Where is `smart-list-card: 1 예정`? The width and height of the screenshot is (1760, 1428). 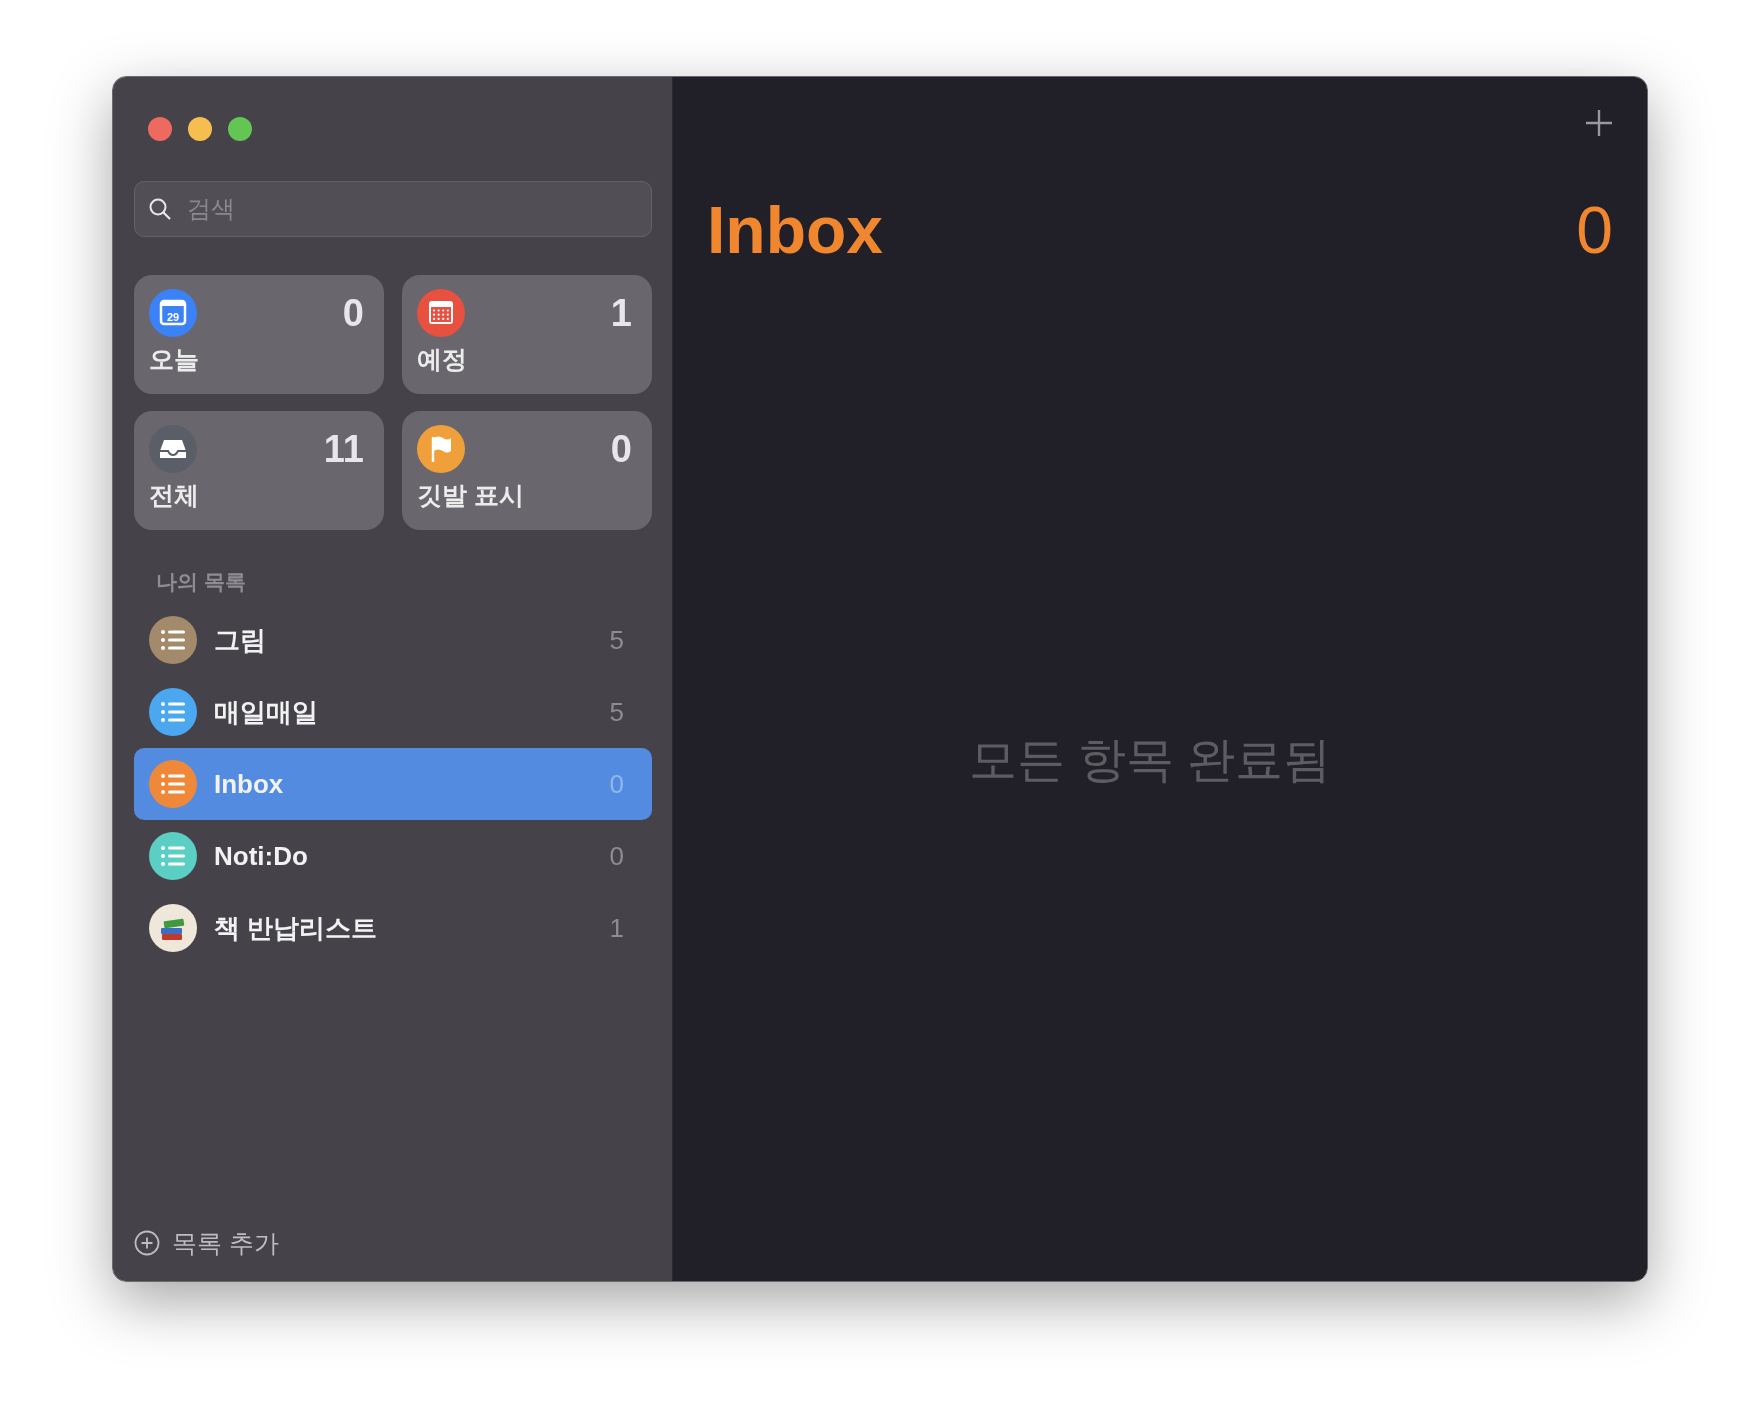
smart-list-card: 1 예정 is located at coordinates (527, 334).